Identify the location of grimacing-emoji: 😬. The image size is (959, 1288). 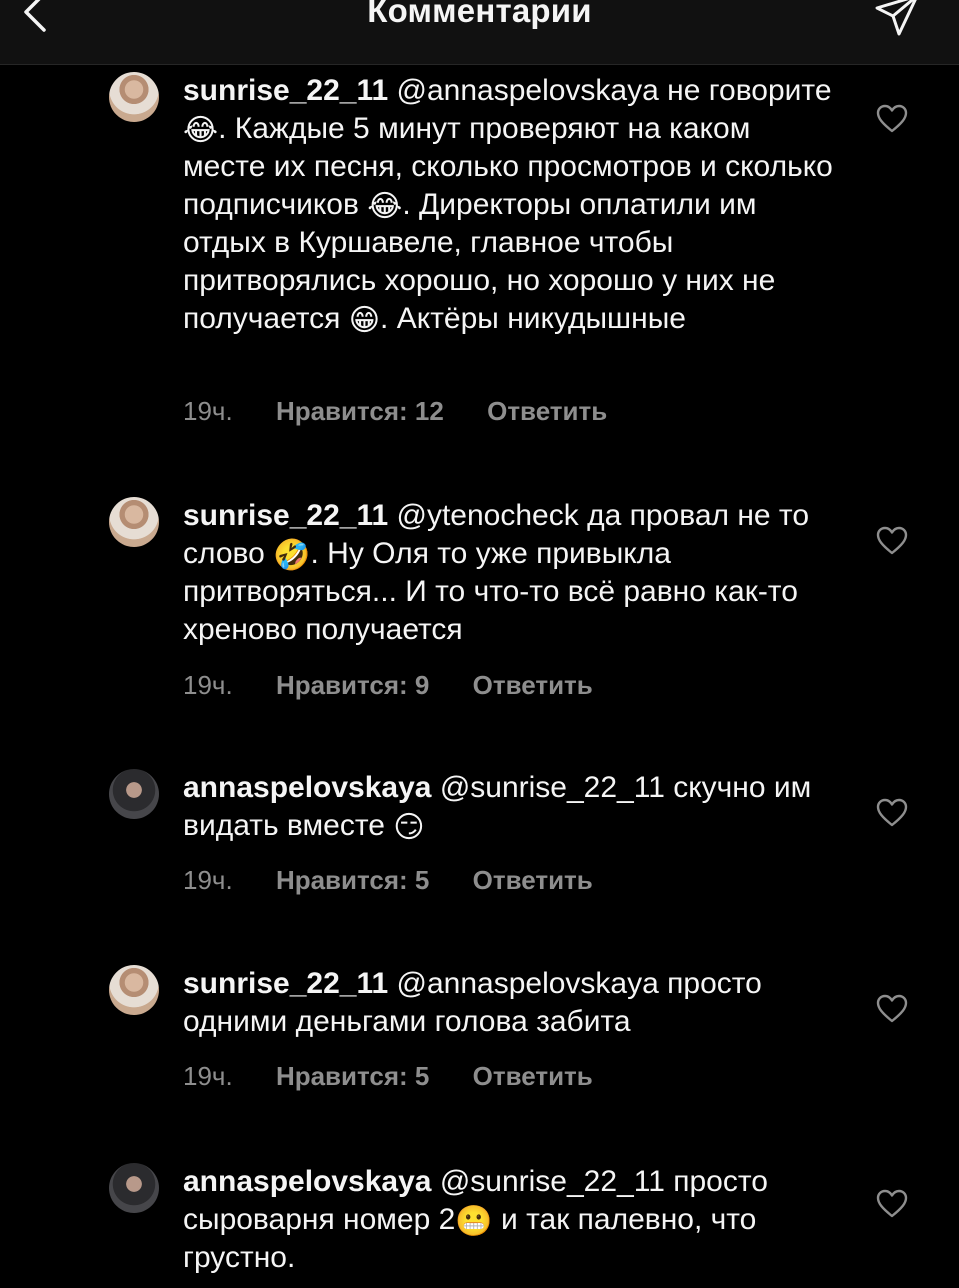
(474, 1221).